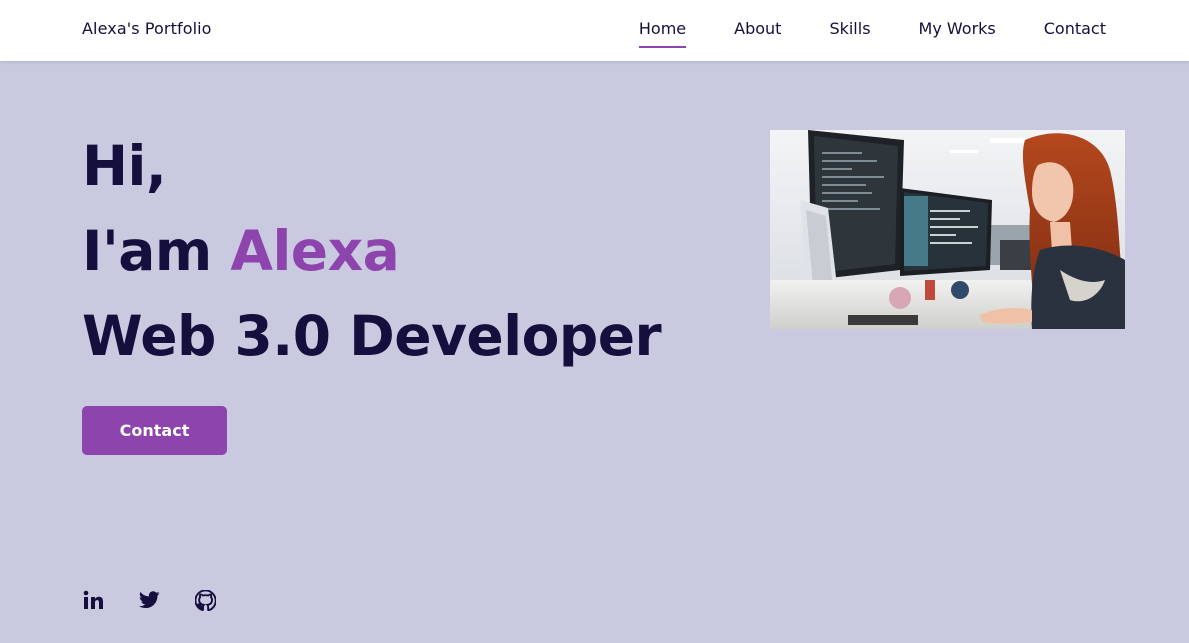 Image resolution: width=1189 pixels, height=643 pixels. I want to click on nav-link-skills: Skills, so click(849, 33).